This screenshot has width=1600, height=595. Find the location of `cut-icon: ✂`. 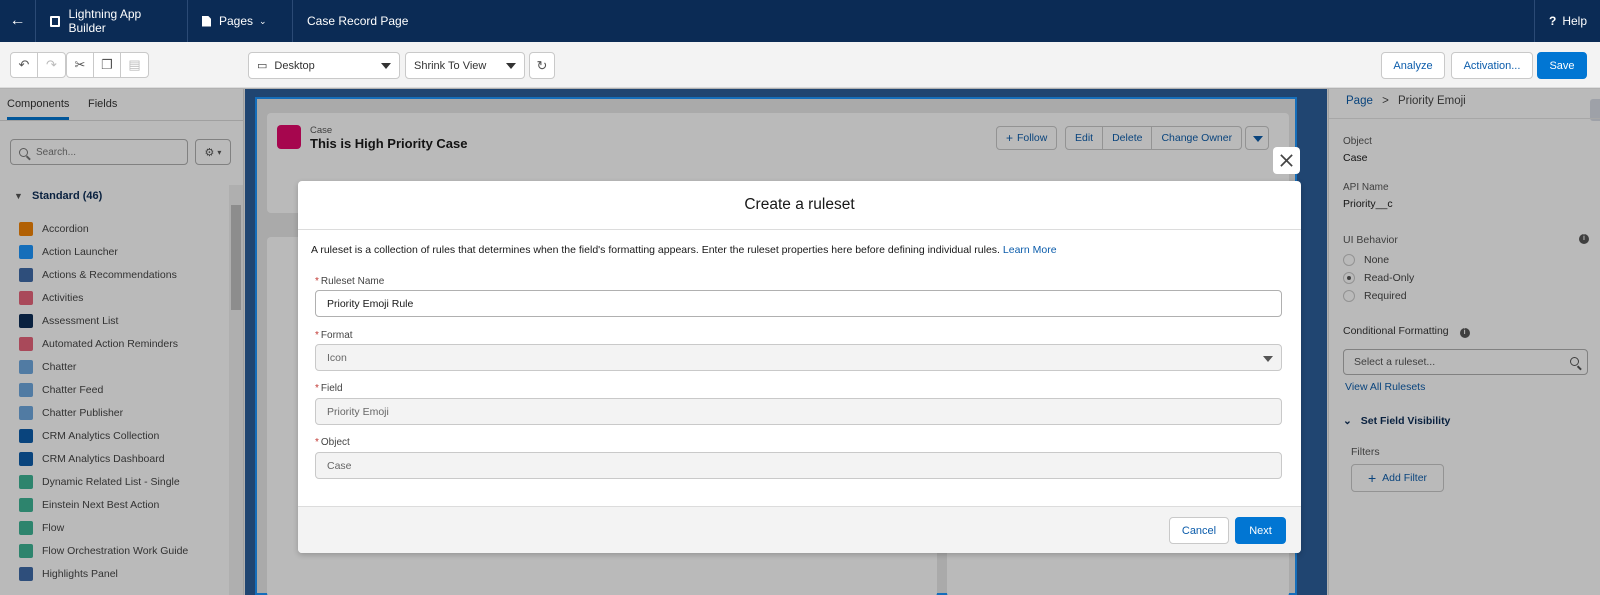

cut-icon: ✂ is located at coordinates (80, 64).